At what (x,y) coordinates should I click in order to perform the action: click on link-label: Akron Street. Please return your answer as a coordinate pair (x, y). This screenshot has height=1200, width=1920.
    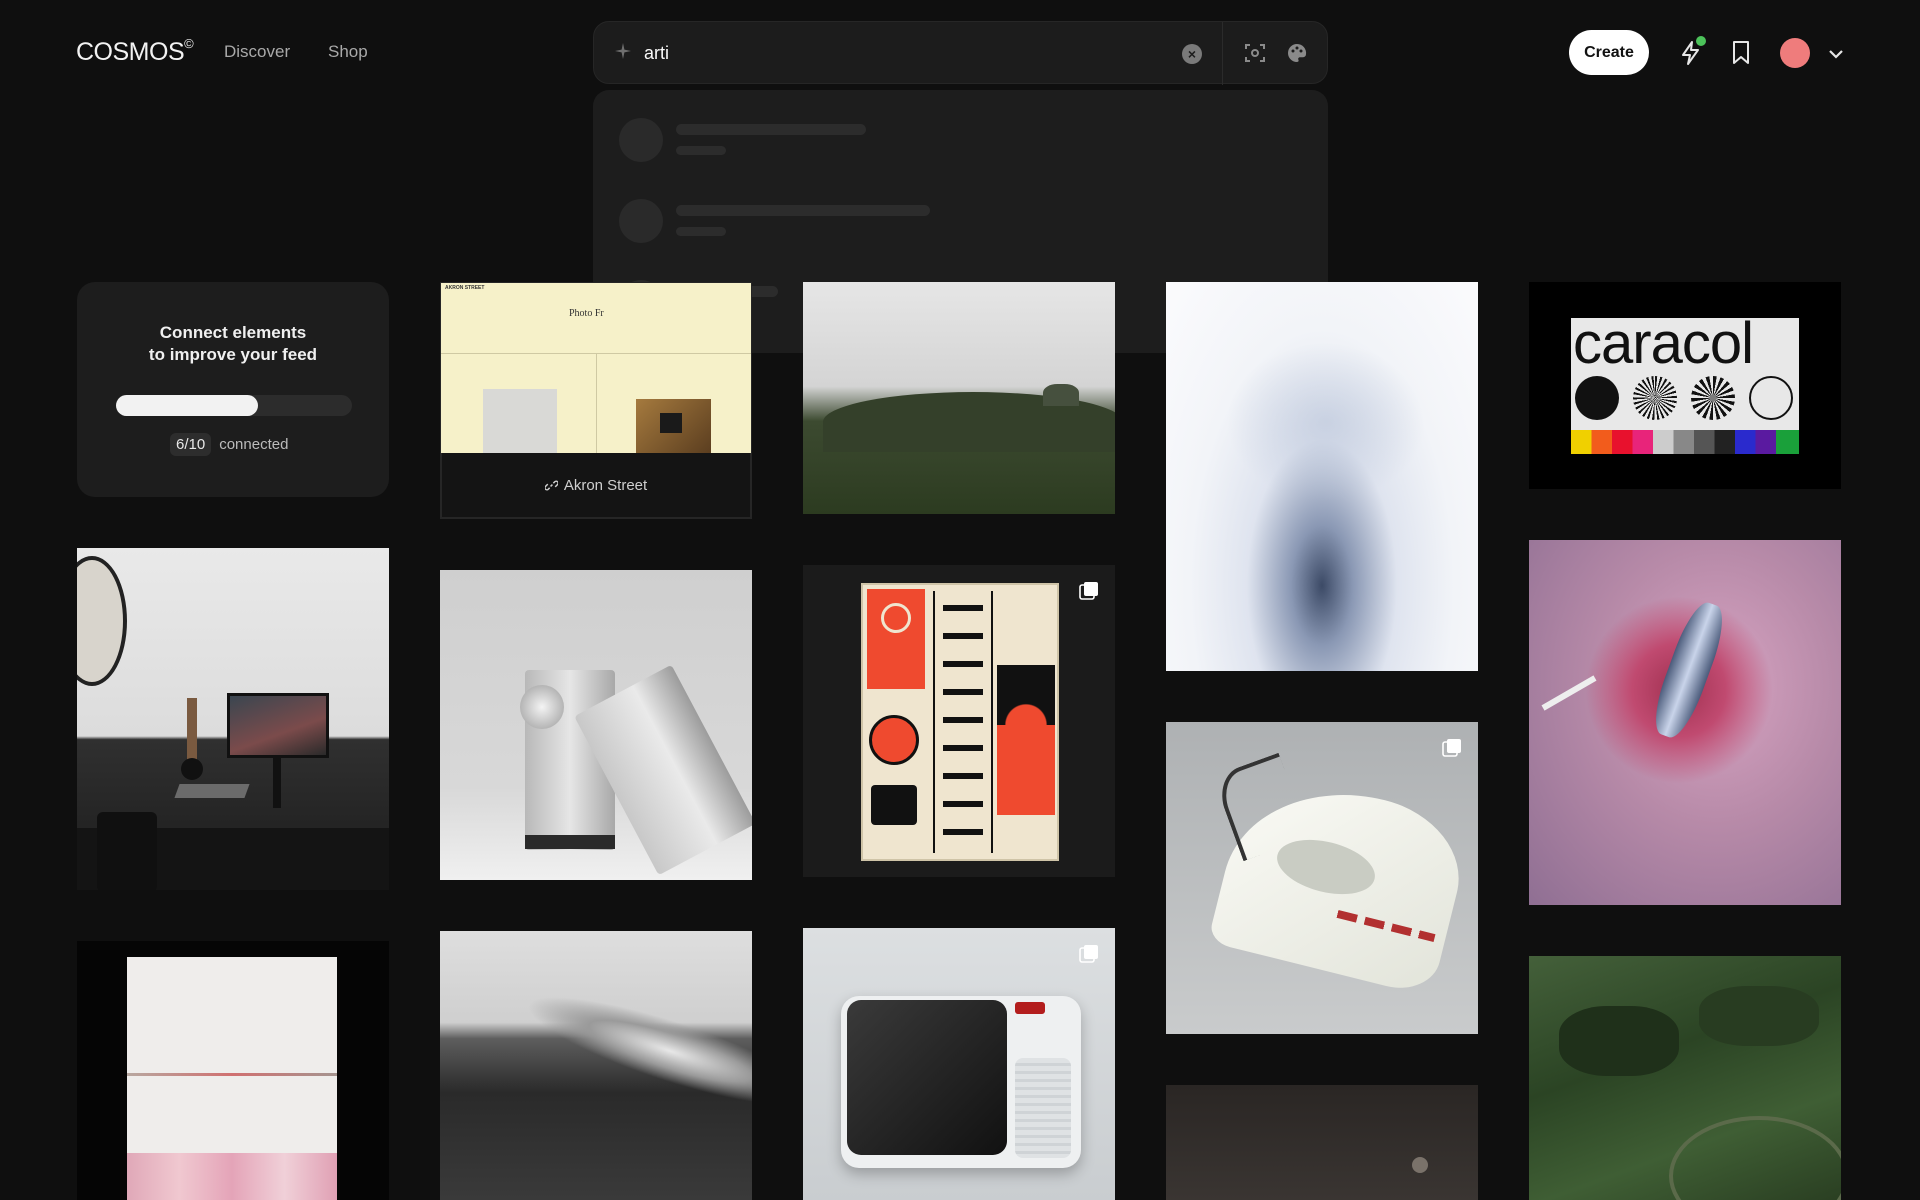
    Looking at the image, I should click on (596, 485).